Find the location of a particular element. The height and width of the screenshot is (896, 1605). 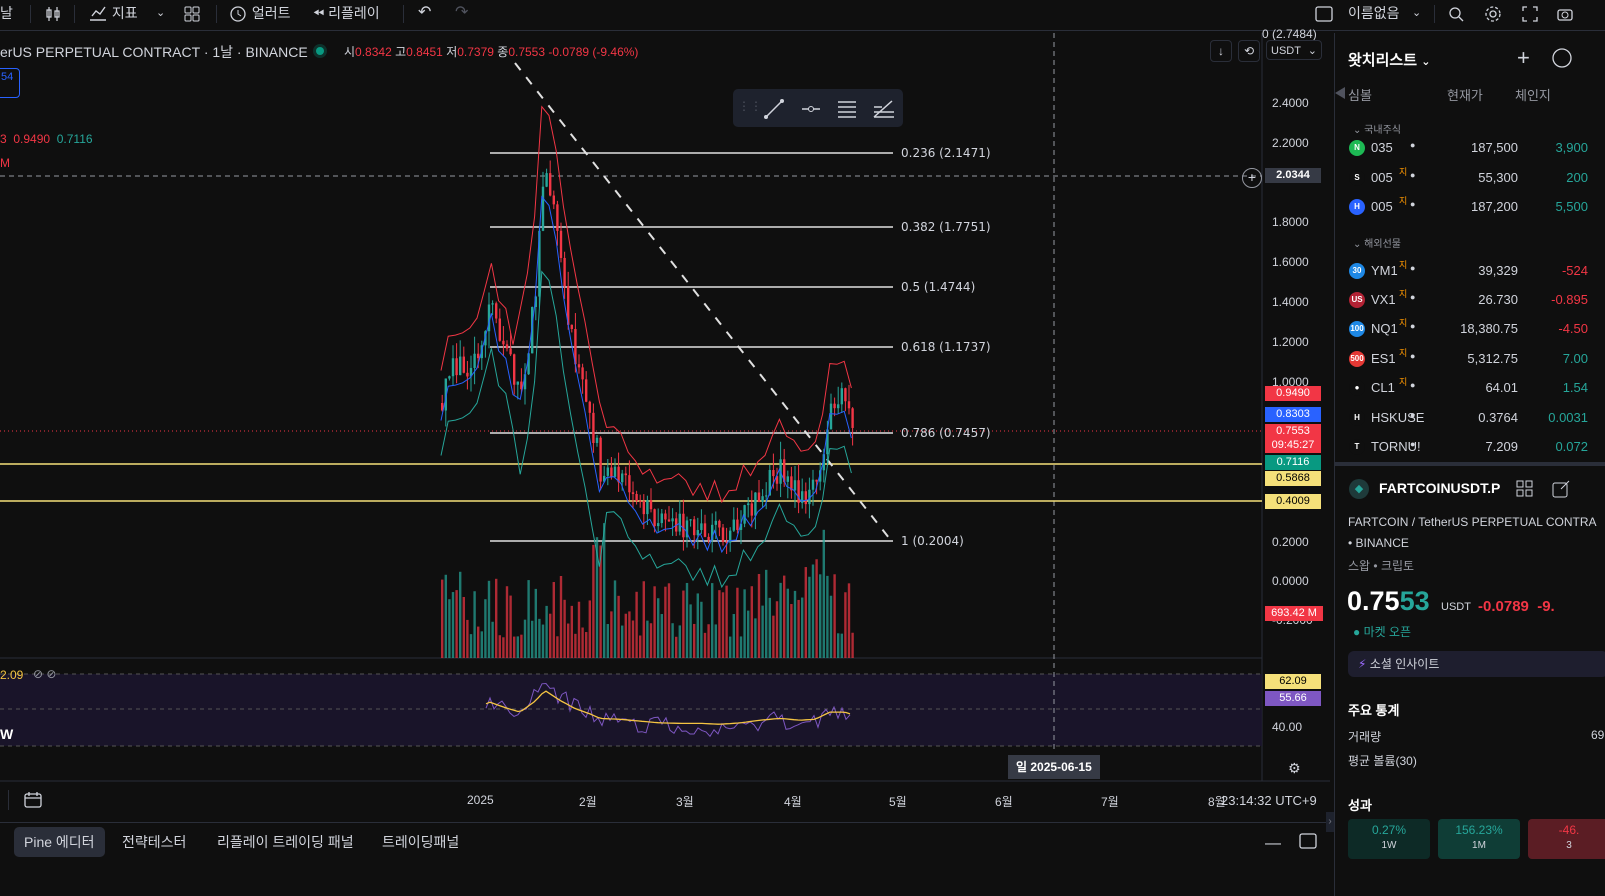

watchlist-row: S 005 지 ● 55,300 200 is located at coordinates (1470, 177).